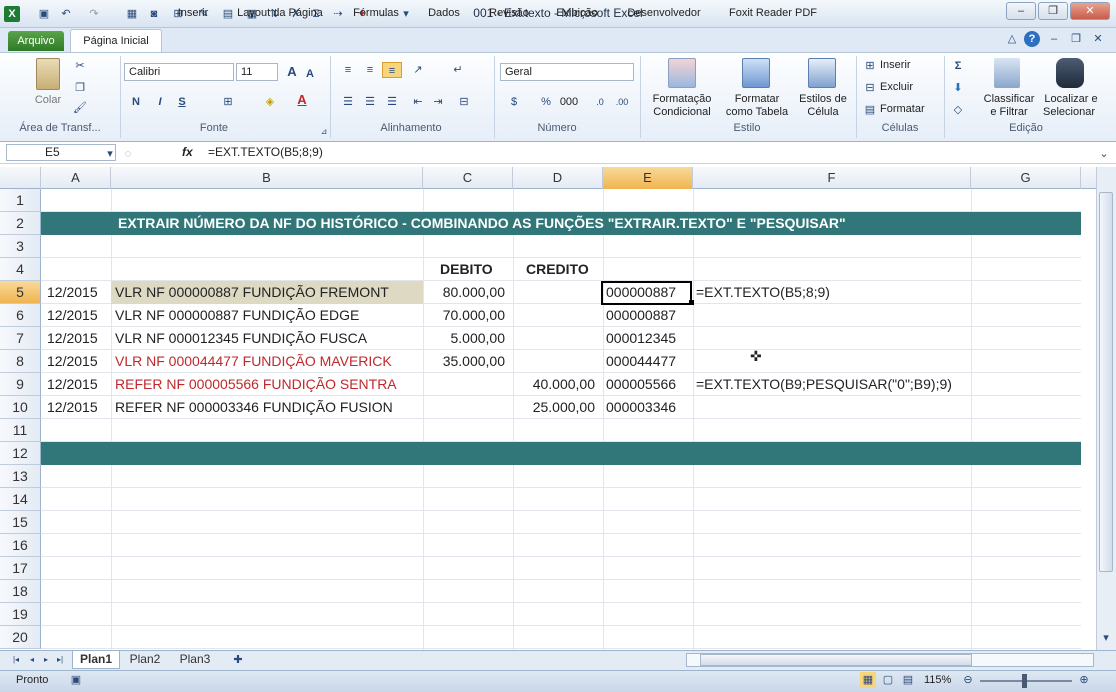 This screenshot has width=1116, height=692. Describe the element at coordinates (1069, 112) in the screenshot. I see `find-select-line2: Selecionar` at that location.